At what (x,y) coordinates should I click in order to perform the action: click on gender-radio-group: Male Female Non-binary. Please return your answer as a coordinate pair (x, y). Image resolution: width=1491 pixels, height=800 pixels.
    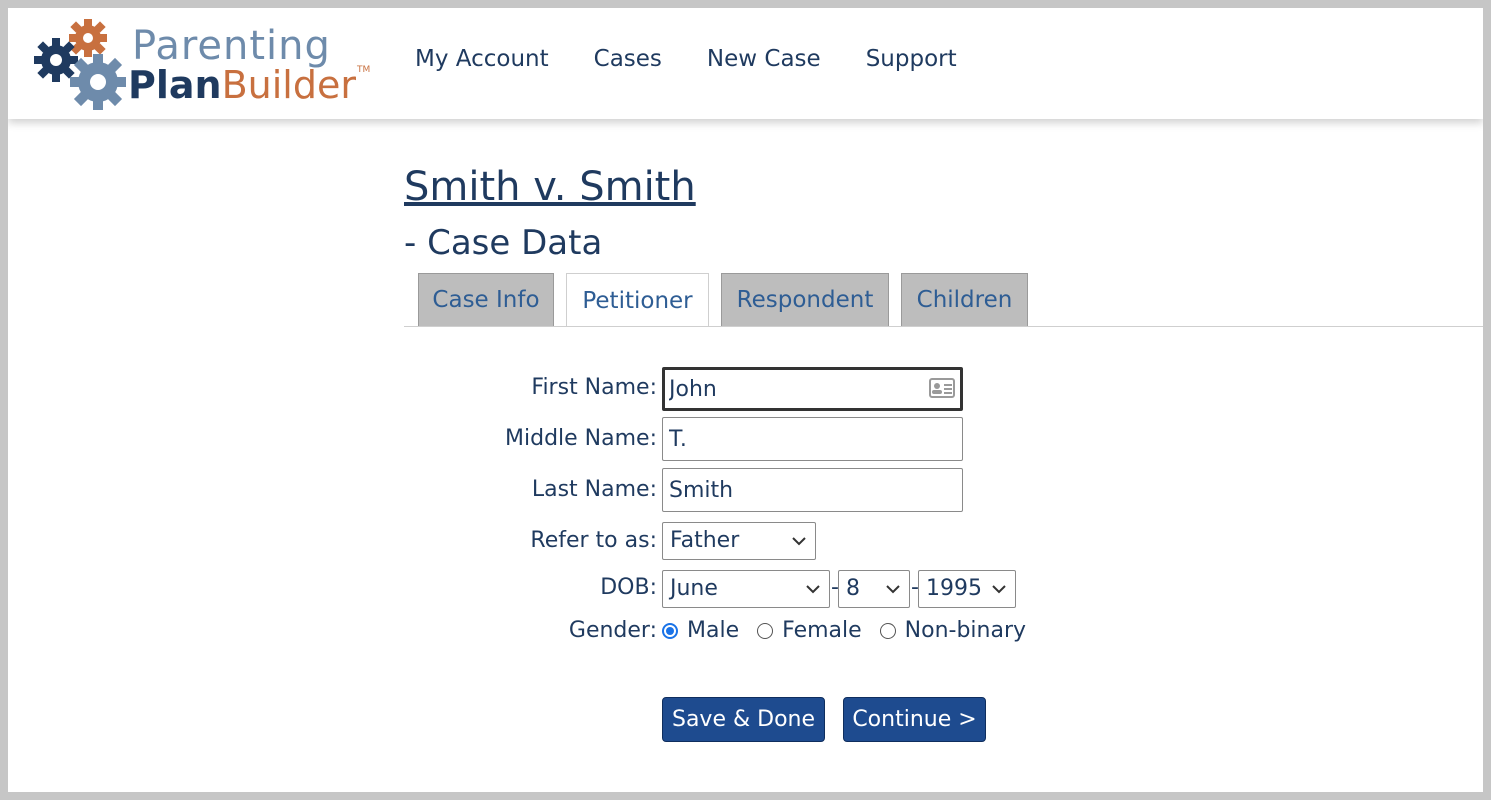
    Looking at the image, I should click on (853, 630).